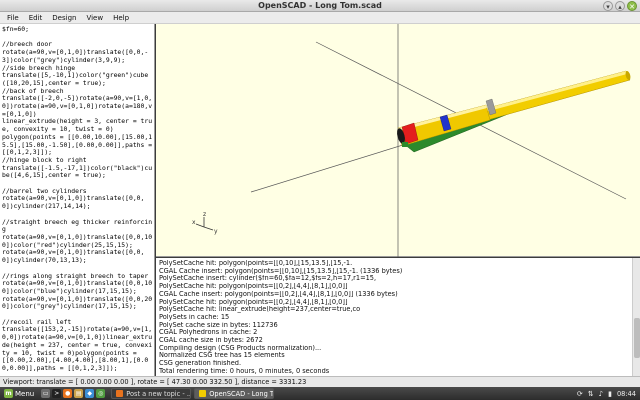 This screenshot has height=400, width=640. Describe the element at coordinates (79, 393) in the screenshot. I see `files-icon: ▤` at that location.